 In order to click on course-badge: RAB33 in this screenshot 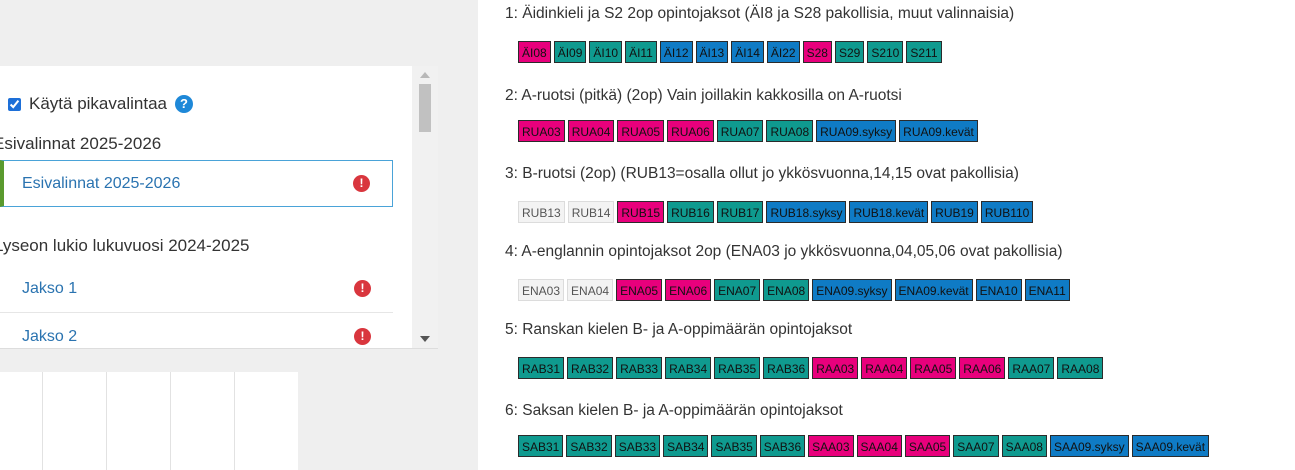, I will do `click(639, 368)`.